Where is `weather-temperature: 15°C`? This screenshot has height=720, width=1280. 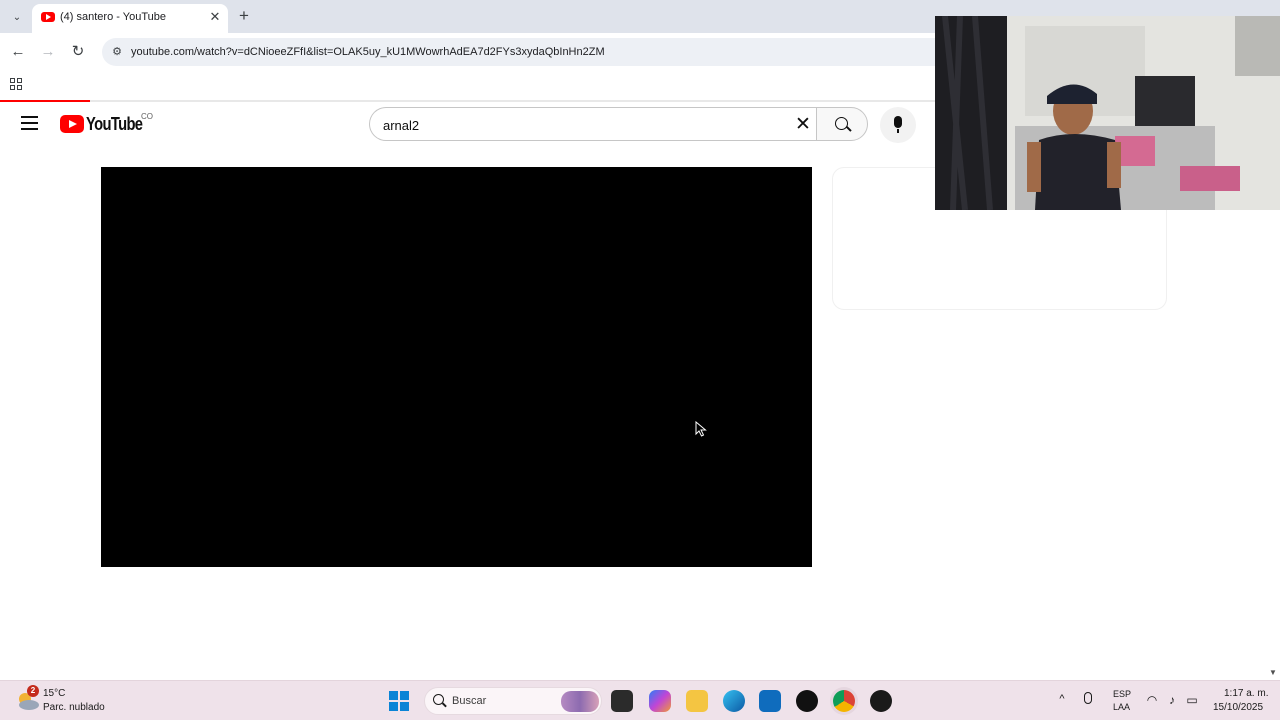
weather-temperature: 15°C is located at coordinates (54, 693).